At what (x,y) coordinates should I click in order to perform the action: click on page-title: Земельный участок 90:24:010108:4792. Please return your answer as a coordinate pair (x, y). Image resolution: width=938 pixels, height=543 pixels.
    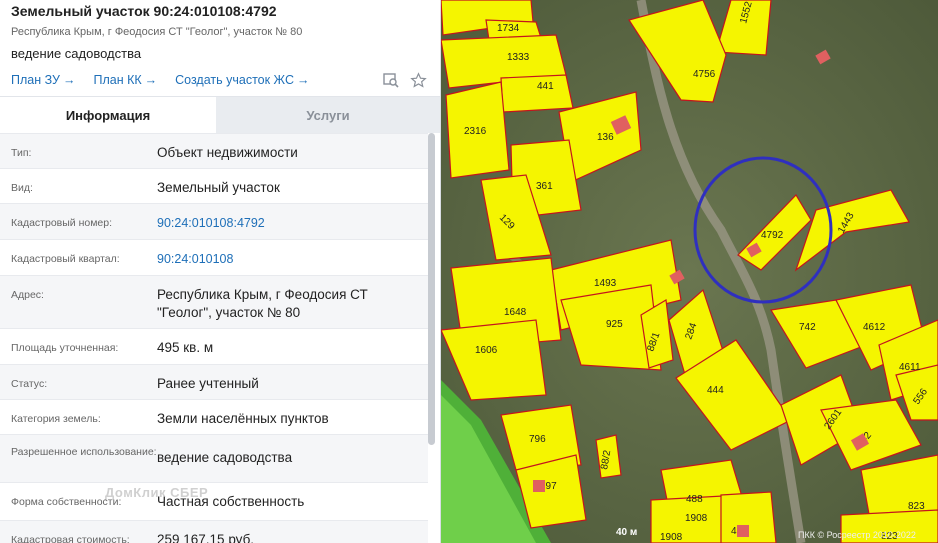
    Looking at the image, I should click on (144, 11).